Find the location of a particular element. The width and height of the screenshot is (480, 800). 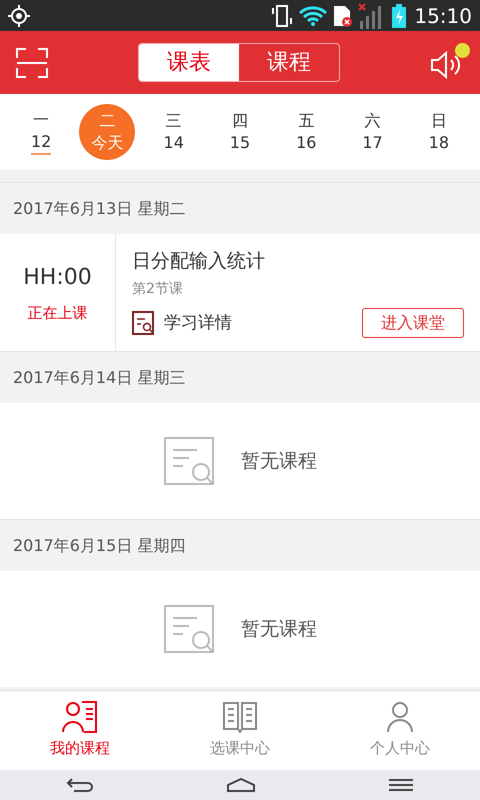

back-icon is located at coordinates (80, 785).